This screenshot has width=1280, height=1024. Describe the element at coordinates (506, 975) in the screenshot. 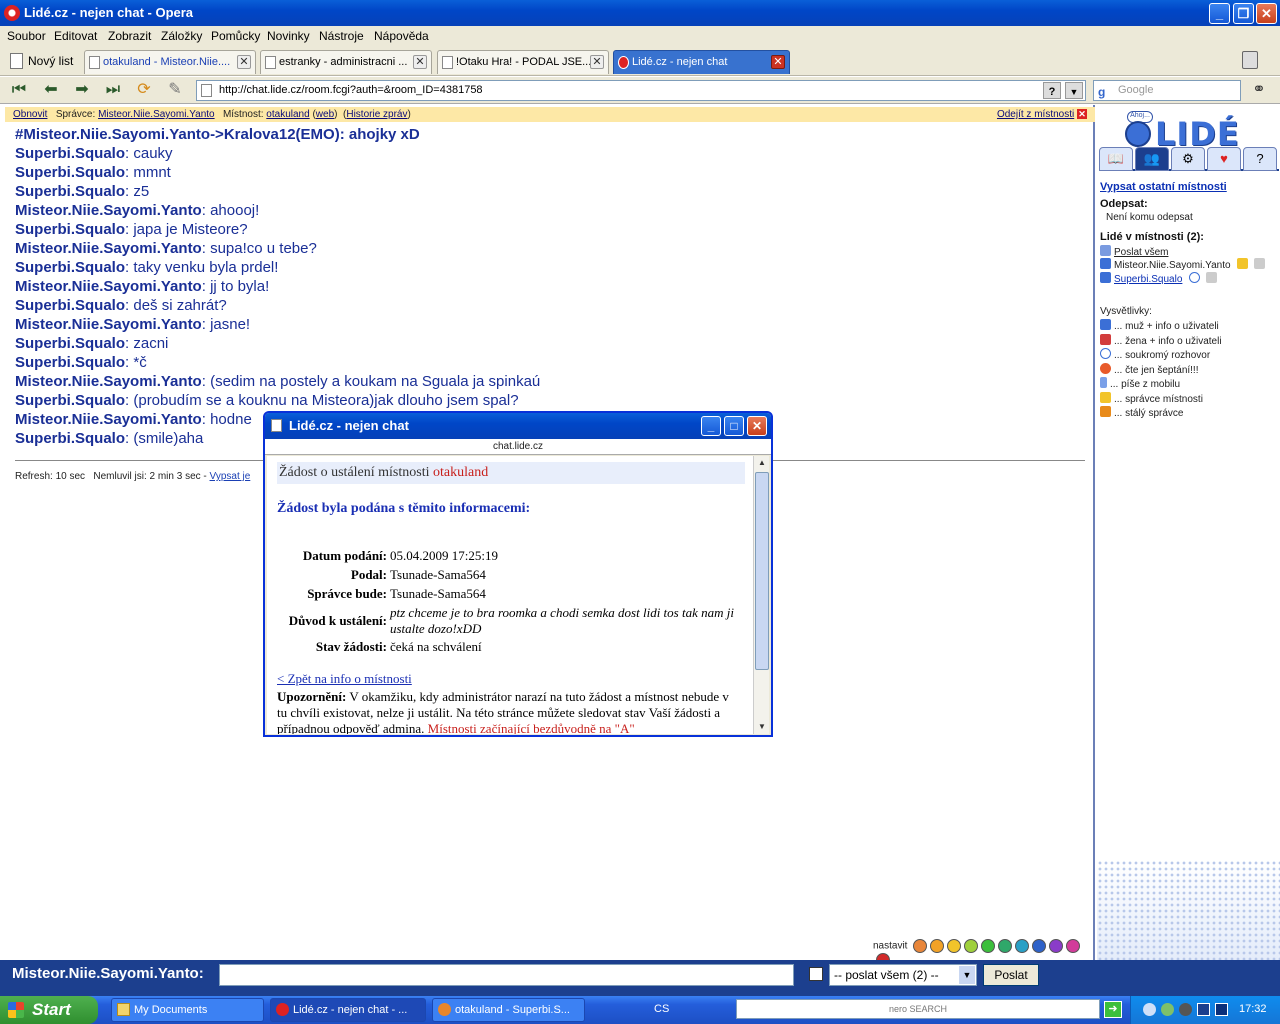

I see `message-input` at that location.